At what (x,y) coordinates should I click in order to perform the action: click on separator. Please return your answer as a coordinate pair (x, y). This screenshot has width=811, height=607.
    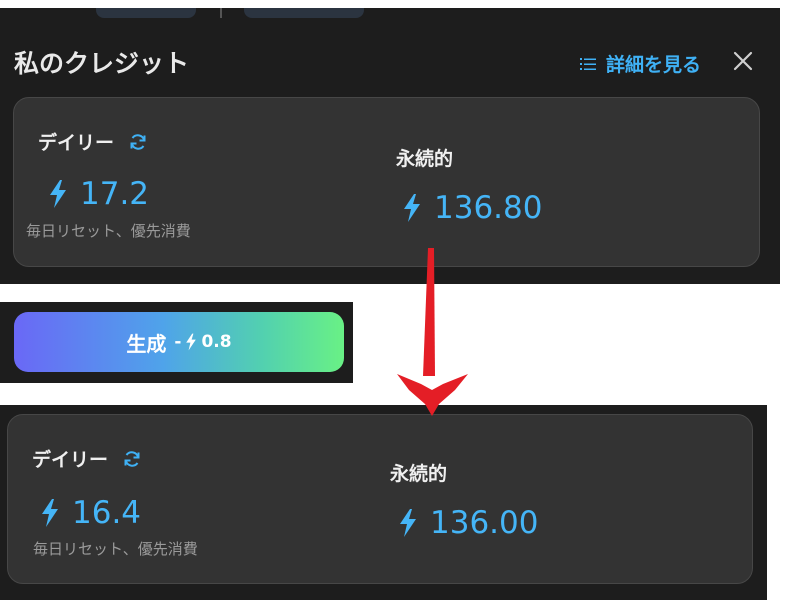
    Looking at the image, I should click on (221, 13).